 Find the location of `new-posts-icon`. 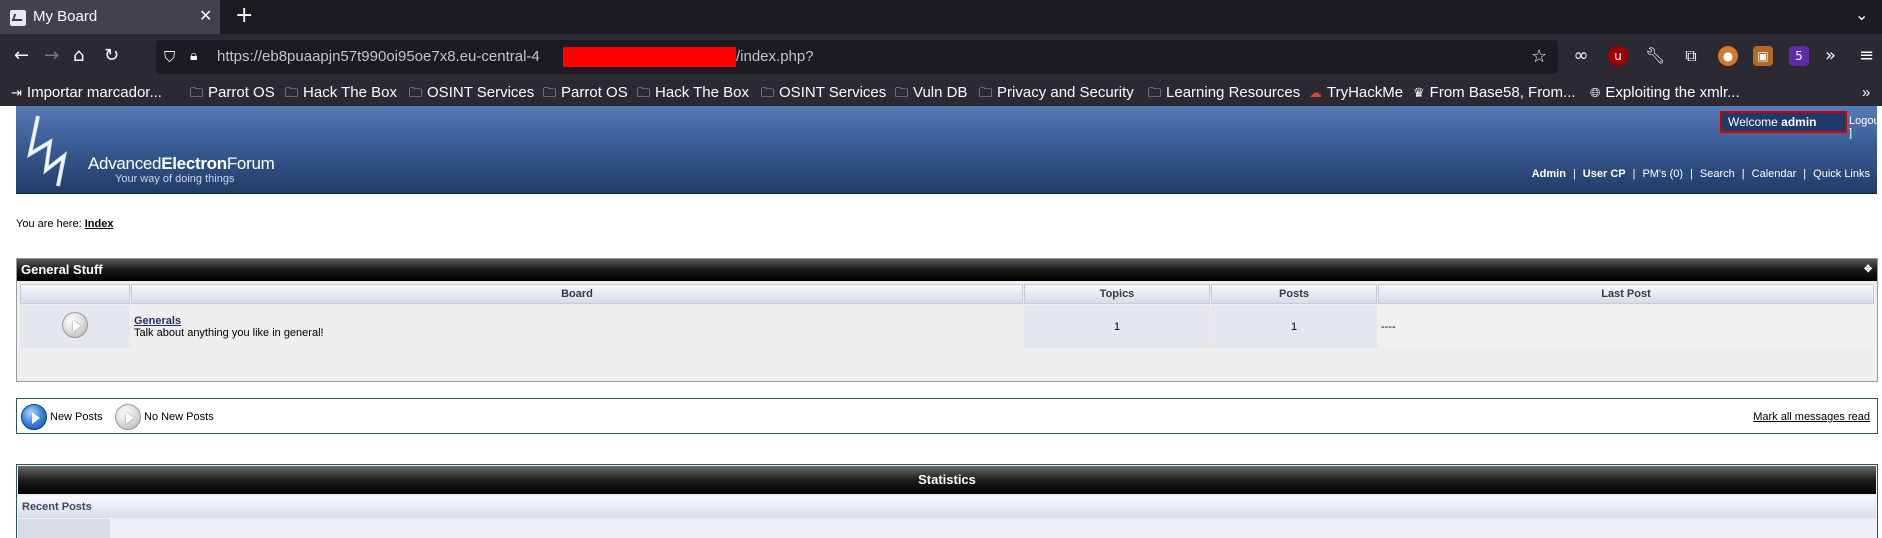

new-posts-icon is located at coordinates (34, 417).